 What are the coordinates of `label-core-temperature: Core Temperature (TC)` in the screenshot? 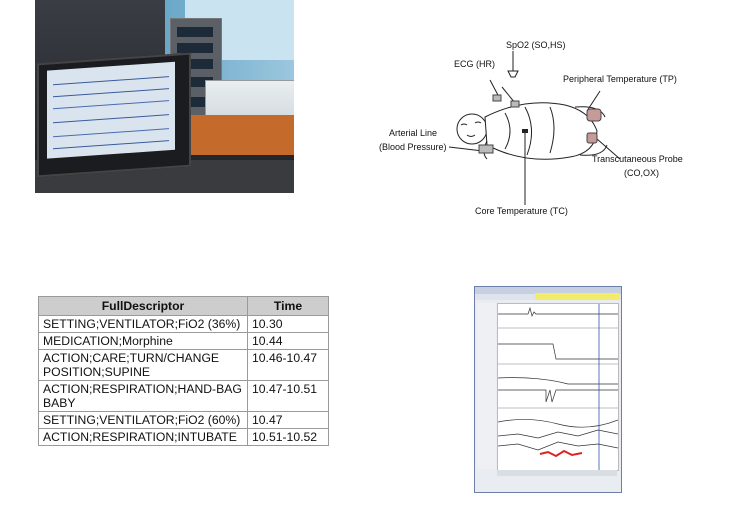 It's located at (521, 211).